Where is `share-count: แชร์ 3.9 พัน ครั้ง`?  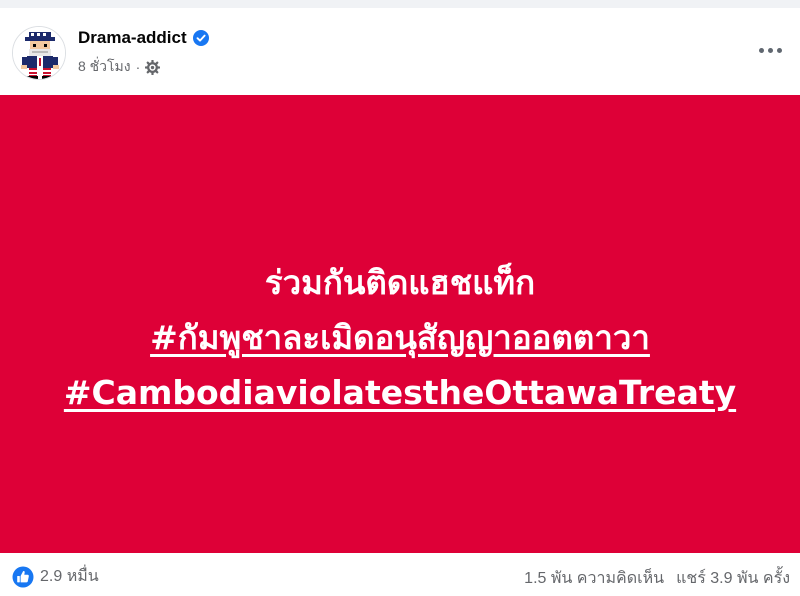 share-count: แชร์ 3.9 พัน ครั้ง is located at coordinates (733, 578).